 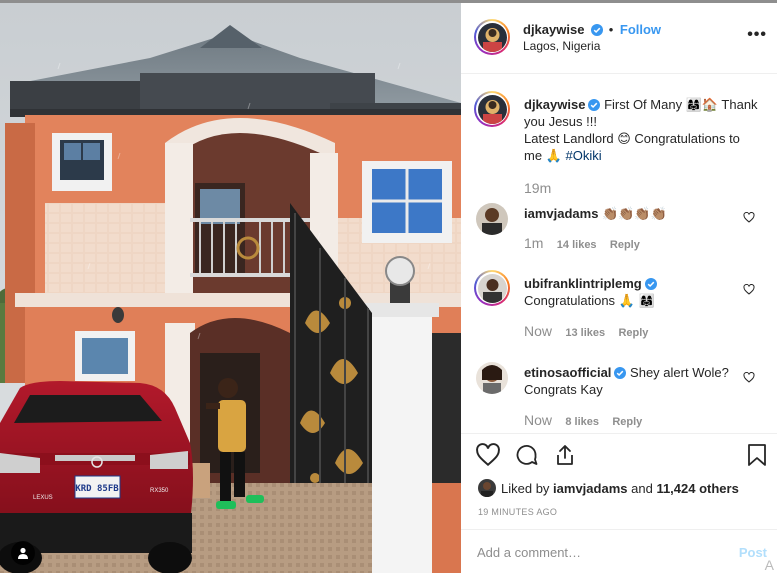 I want to click on author-avatar, so click(x=492, y=37).